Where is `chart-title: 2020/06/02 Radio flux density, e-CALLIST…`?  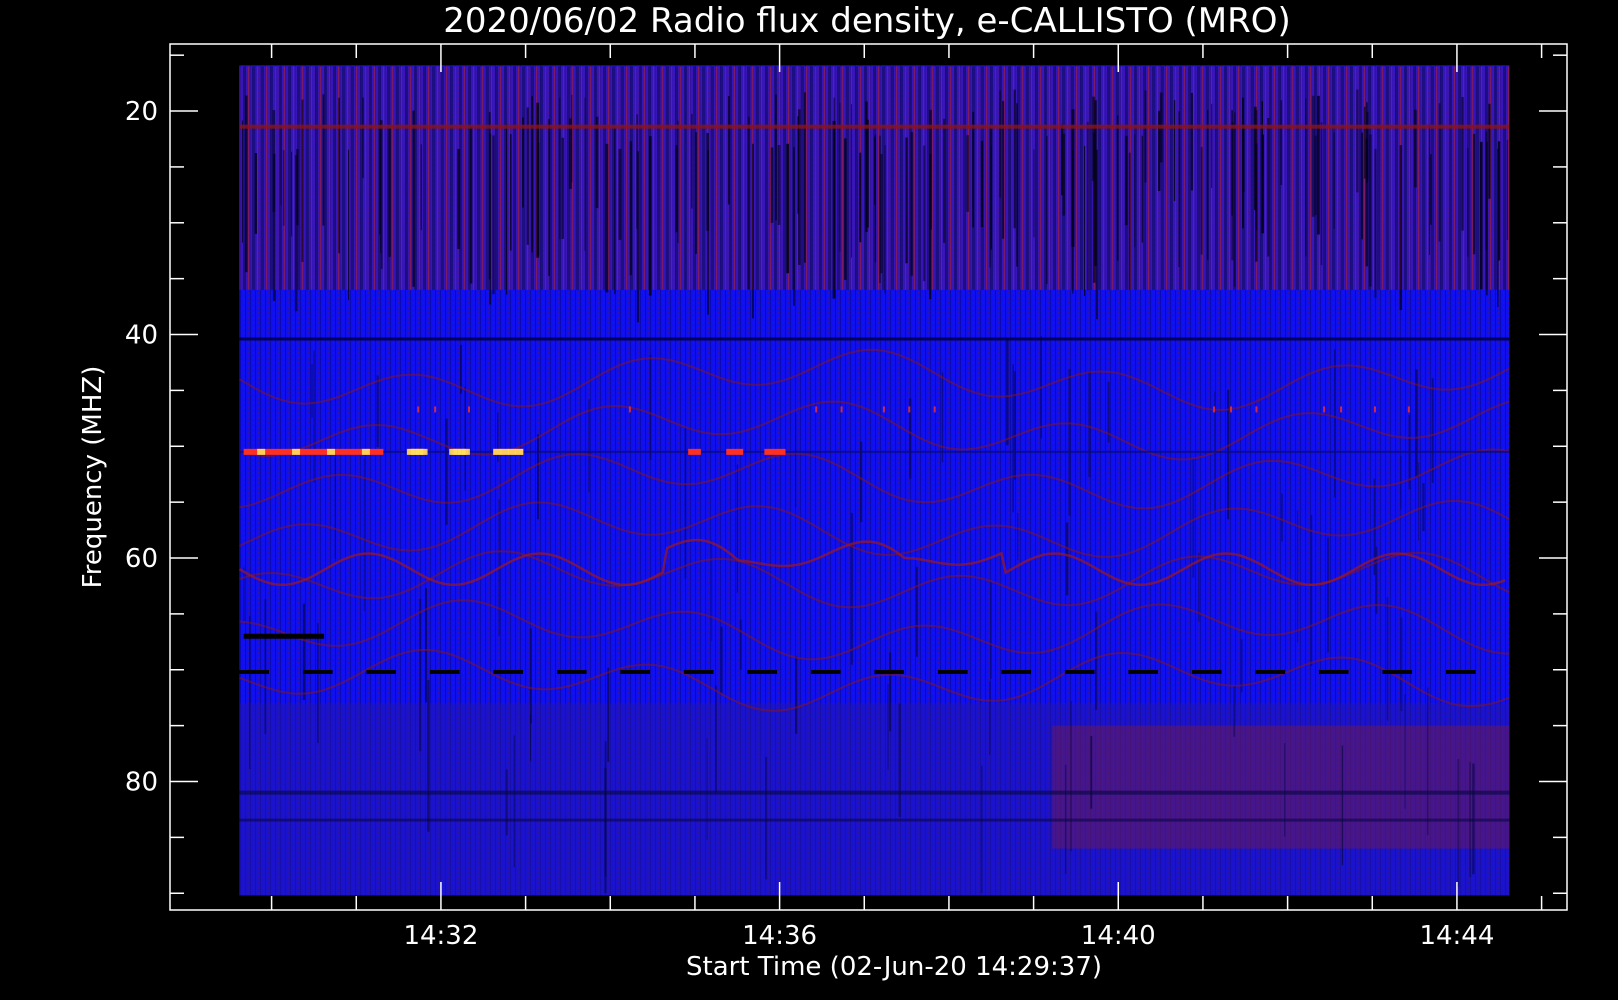 chart-title: 2020/06/02 Radio flux density, e-CALLIST… is located at coordinates (867, 21).